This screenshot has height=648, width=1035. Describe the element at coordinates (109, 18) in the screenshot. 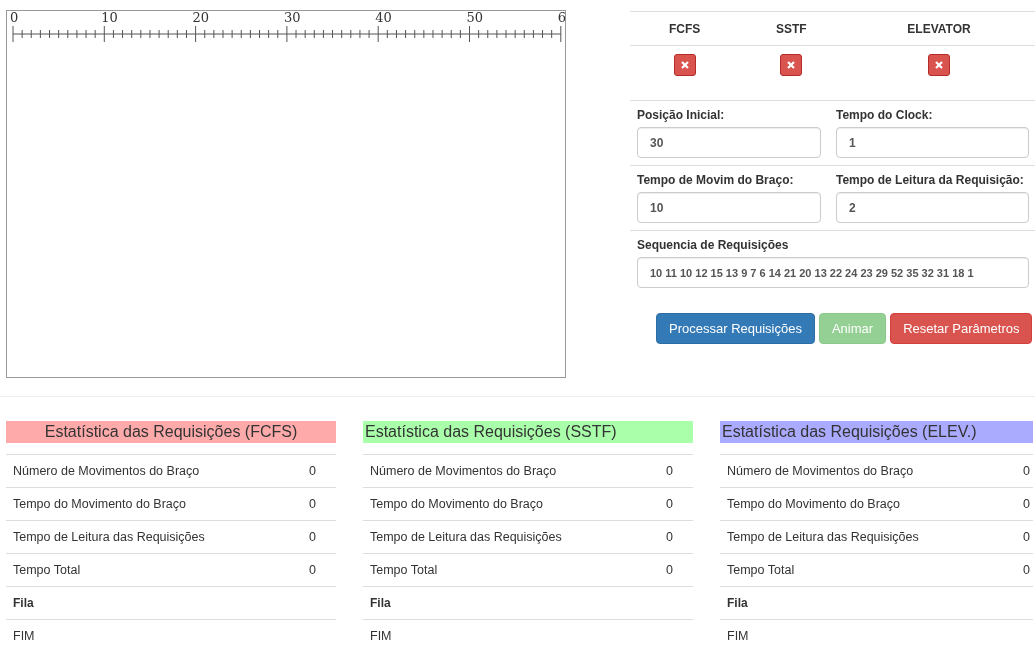

I see `ruler-label: 10` at that location.